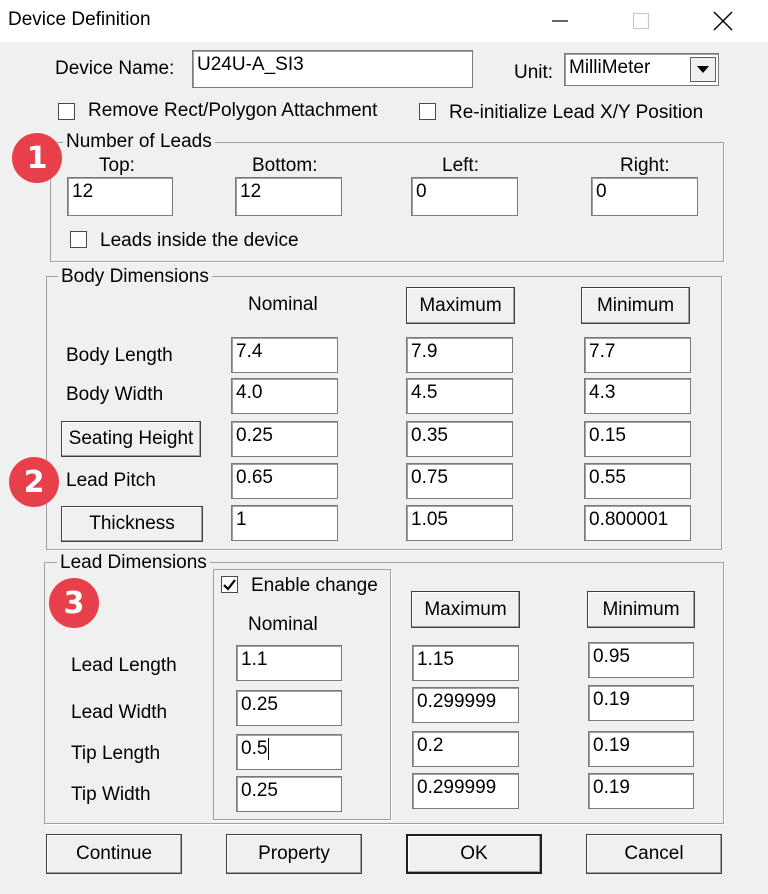 This screenshot has width=768, height=894. I want to click on lead-width-min-input: 0.19, so click(641, 703).